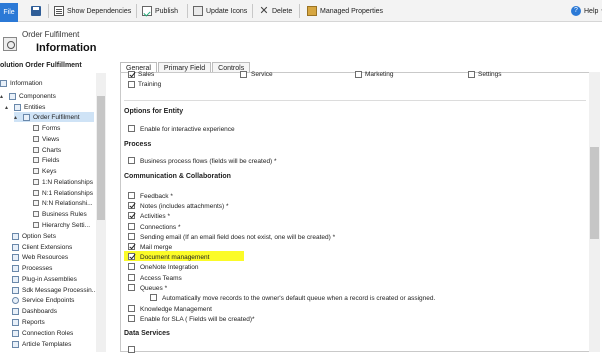 This screenshot has height=353, width=602. Describe the element at coordinates (28, 322) in the screenshot. I see `nav-item-reports: Reports` at that location.